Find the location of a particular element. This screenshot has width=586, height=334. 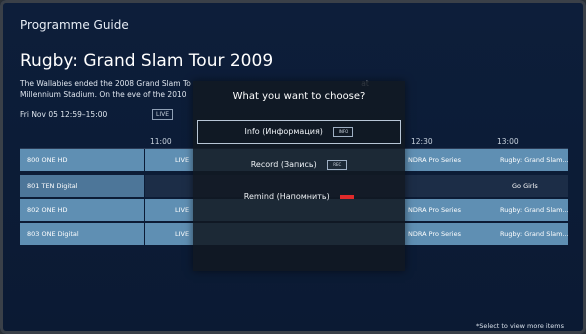

channel-name: 801 TEN Digital is located at coordinates (82, 186).